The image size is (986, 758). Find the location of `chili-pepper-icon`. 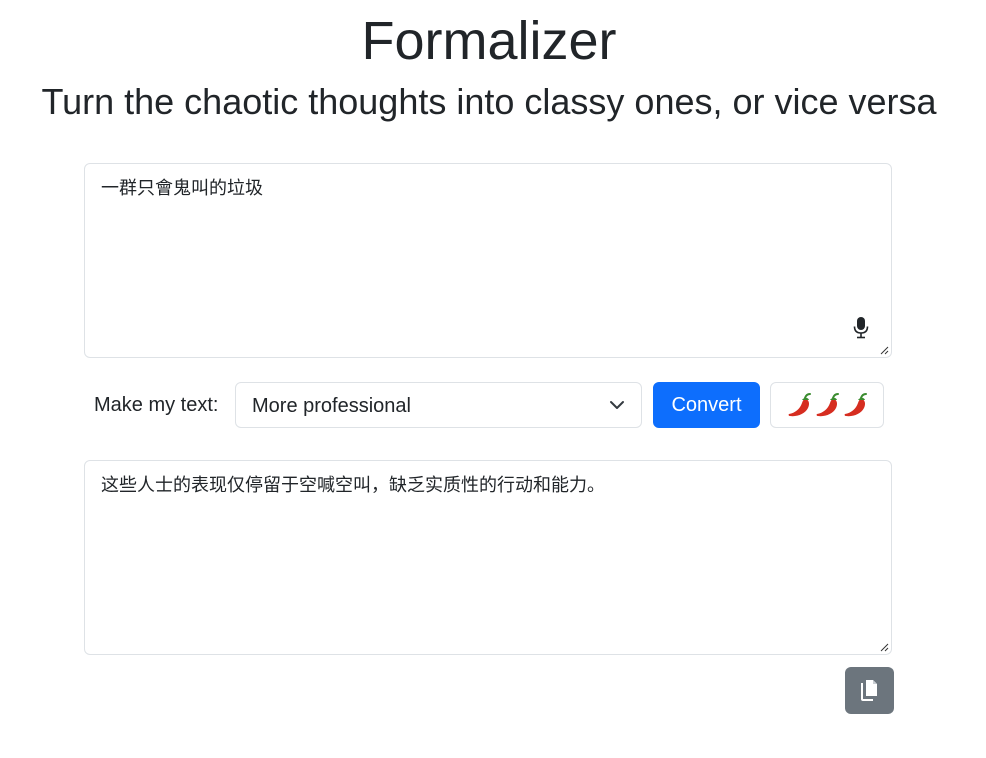

chili-pepper-icon is located at coordinates (827, 405).